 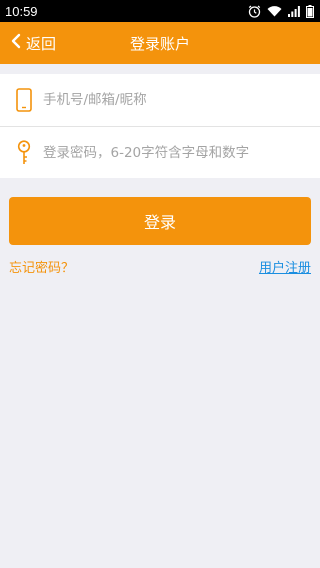 I want to click on login-button: 登录, so click(x=160, y=221).